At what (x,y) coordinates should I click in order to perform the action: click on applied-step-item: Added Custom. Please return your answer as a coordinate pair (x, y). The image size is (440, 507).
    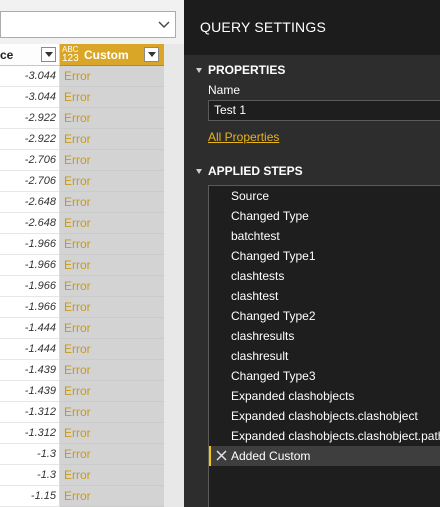
    Looking at the image, I should click on (324, 456).